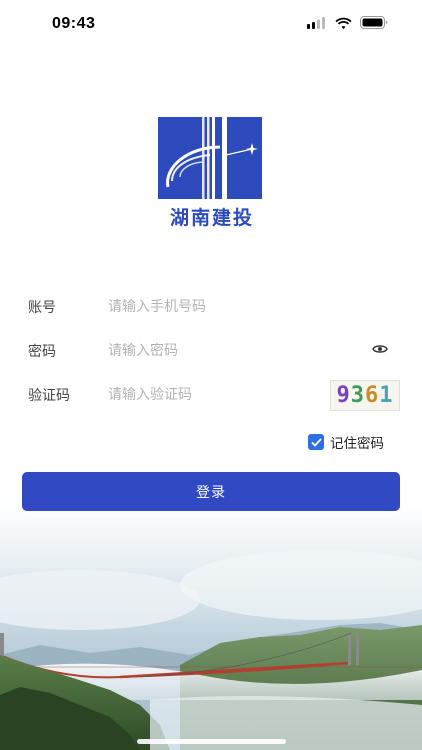  Describe the element at coordinates (386, 395) in the screenshot. I see `captcha-digit: 1` at that location.